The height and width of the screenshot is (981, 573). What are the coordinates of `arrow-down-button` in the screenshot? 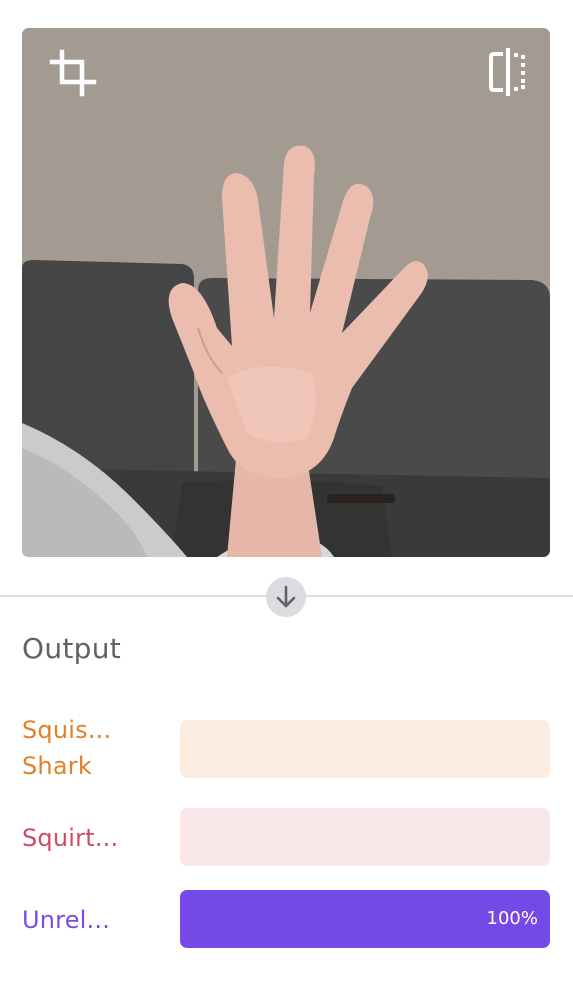 It's located at (286, 597).